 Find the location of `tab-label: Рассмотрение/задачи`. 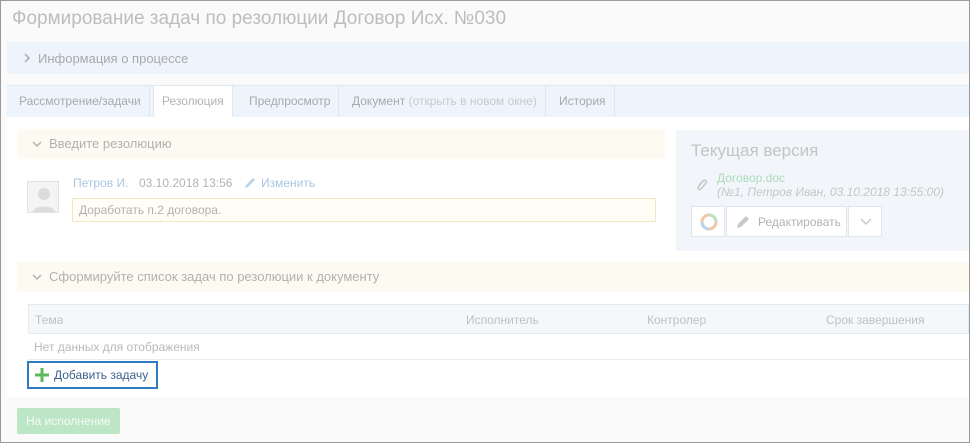

tab-label: Рассмотрение/задачи is located at coordinates (80, 101).